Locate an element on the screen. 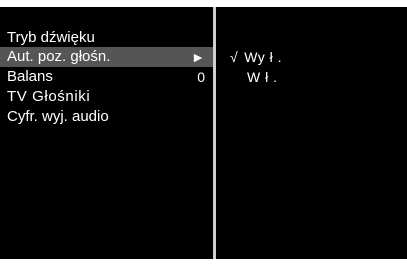 This screenshot has height=275, width=407. menu-item-tv-speakers: TV Głośniki is located at coordinates (106, 97).